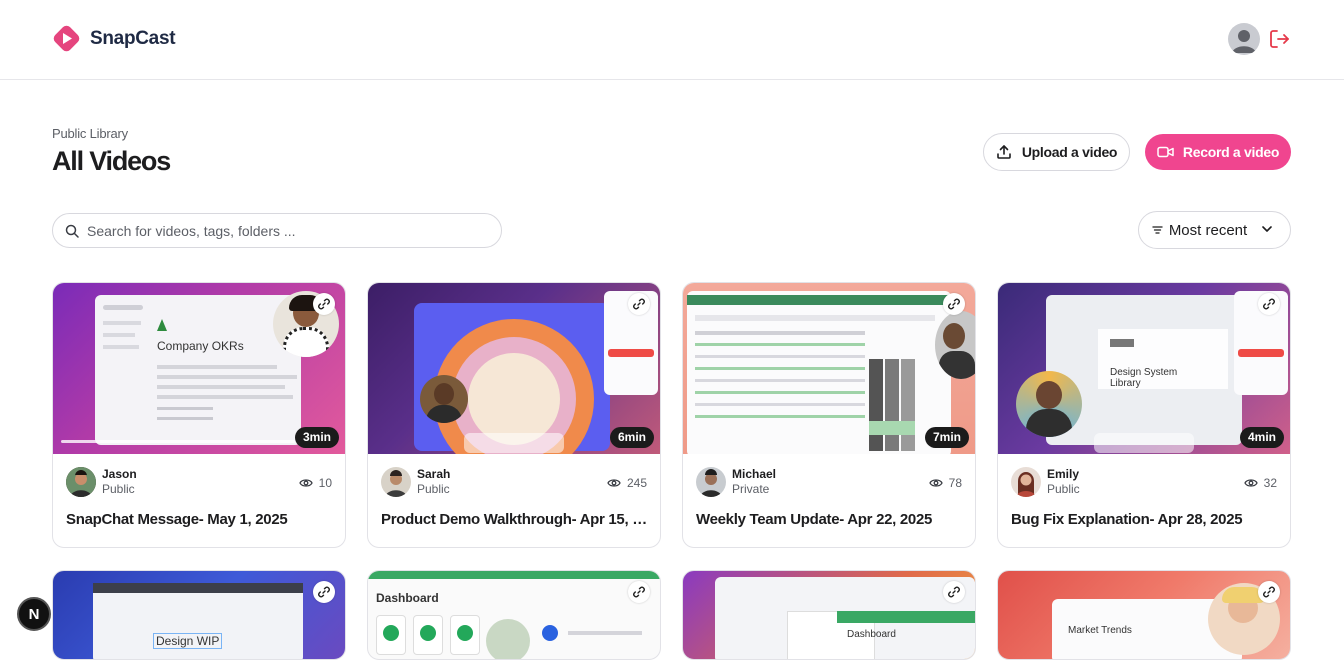 Image resolution: width=1344 pixels, height=660 pixels. I want to click on video-thumbnail: 6min, so click(514, 368).